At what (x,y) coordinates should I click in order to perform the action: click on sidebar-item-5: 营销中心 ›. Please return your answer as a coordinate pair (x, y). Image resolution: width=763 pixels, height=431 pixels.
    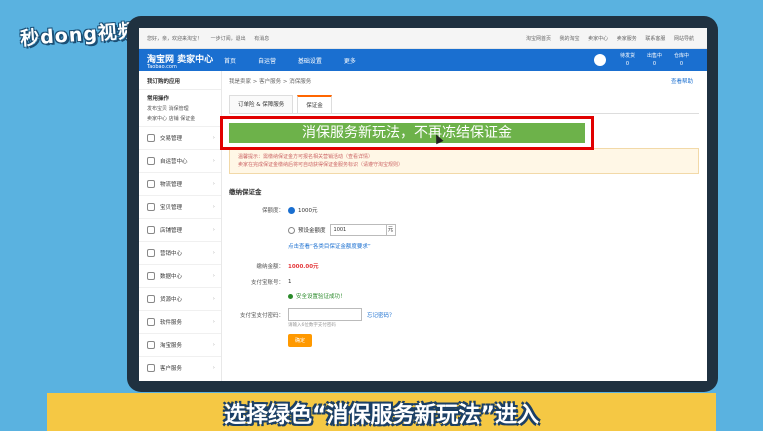
    Looking at the image, I should click on (180, 252).